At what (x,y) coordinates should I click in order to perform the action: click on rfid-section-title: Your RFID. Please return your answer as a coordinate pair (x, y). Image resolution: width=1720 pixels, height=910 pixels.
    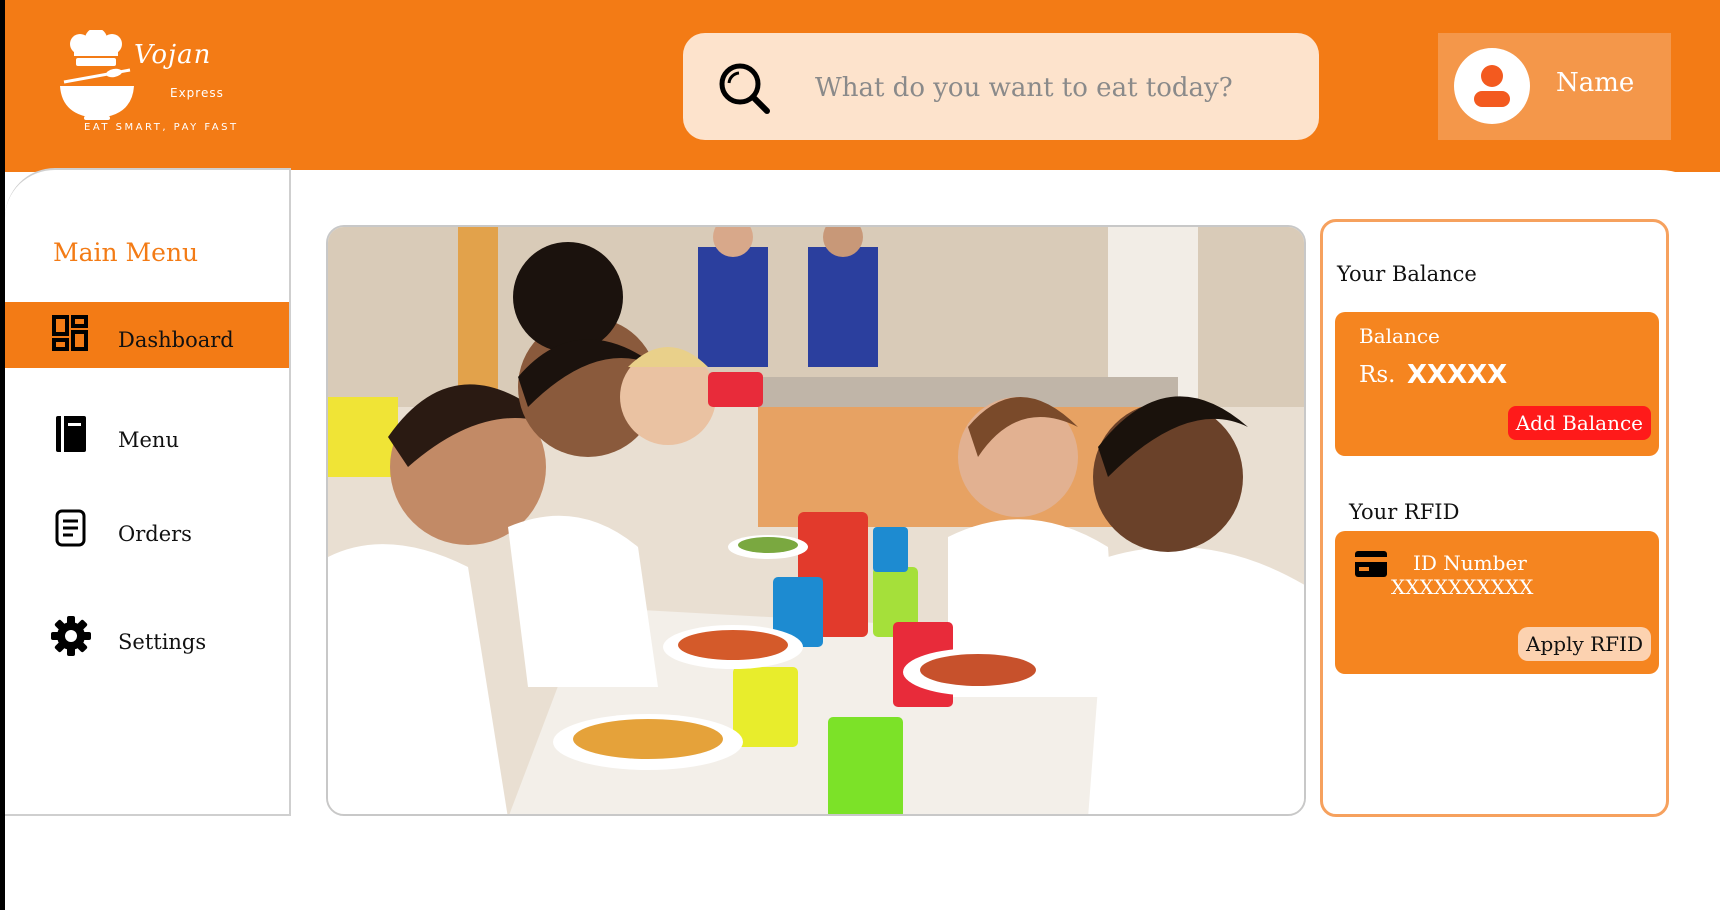
    Looking at the image, I should click on (1404, 512).